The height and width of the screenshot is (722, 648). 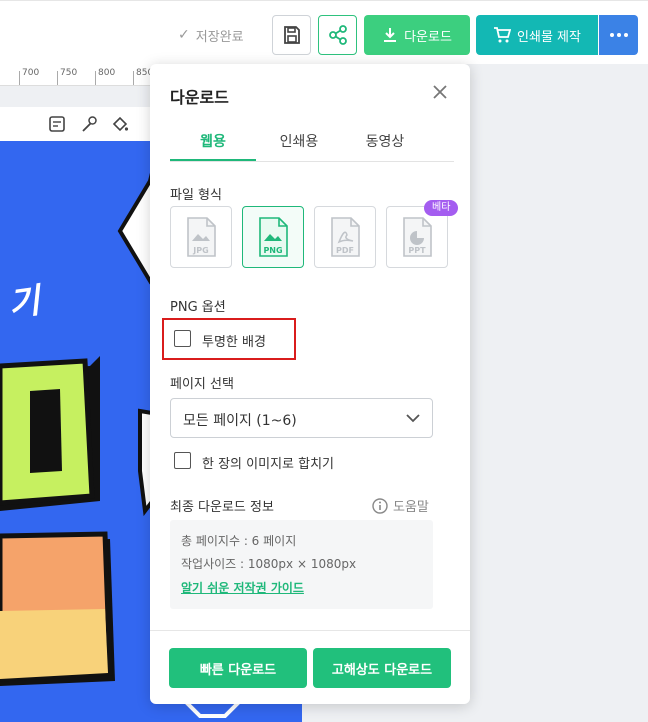 I want to click on transparent-bg-label: 투명한 배경, so click(x=234, y=340).